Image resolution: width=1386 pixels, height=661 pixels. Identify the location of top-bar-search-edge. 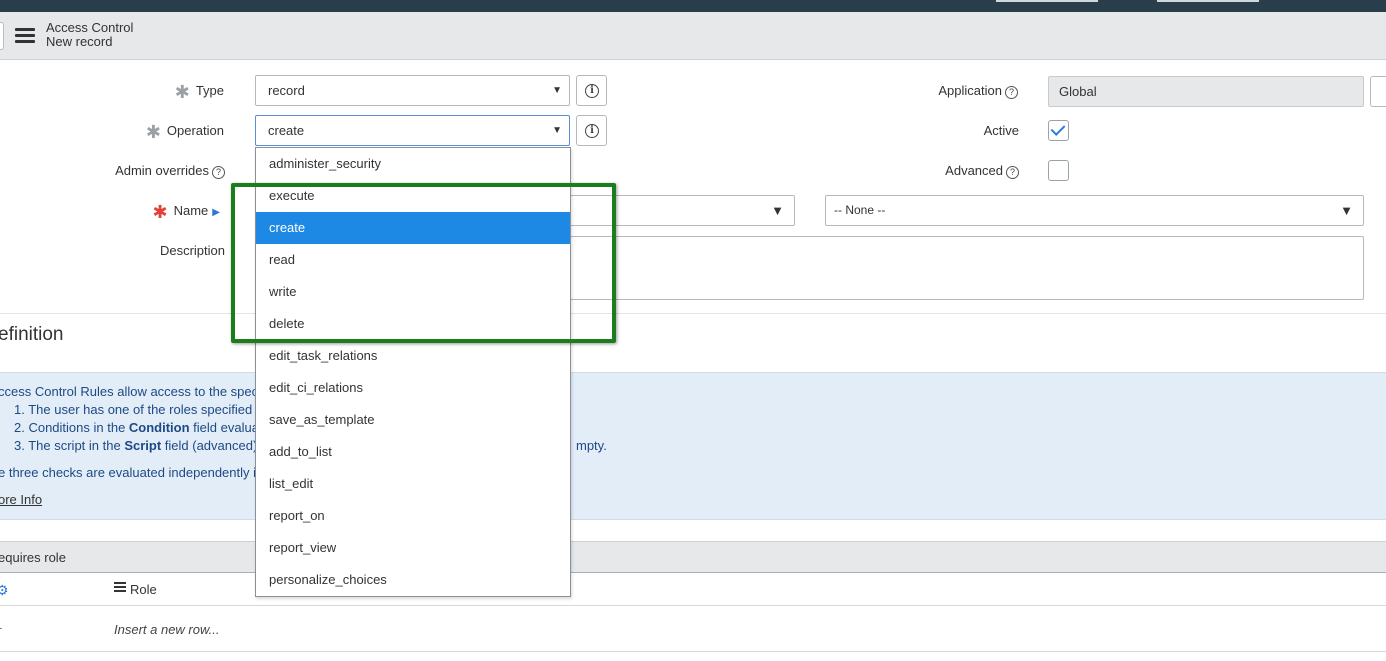
(1047, 1).